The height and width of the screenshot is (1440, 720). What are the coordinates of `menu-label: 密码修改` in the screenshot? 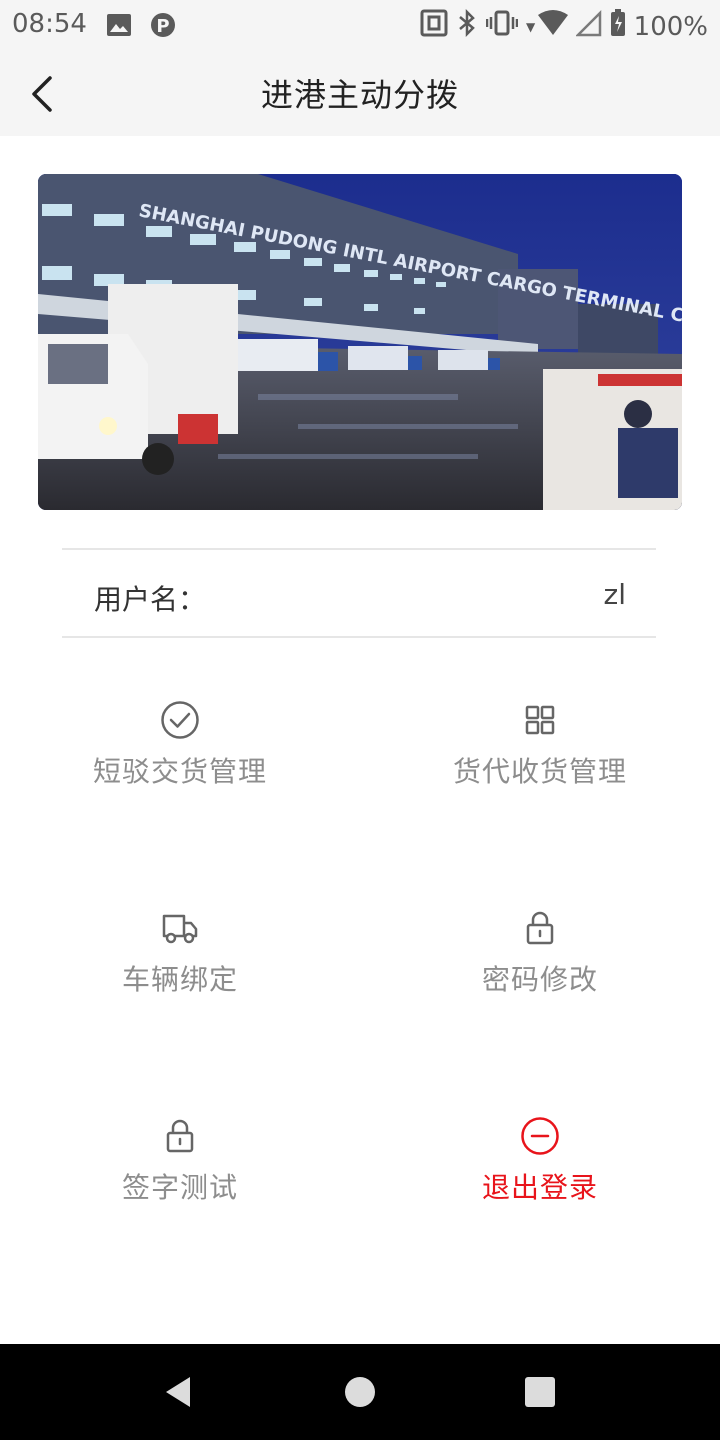 It's located at (539, 979).